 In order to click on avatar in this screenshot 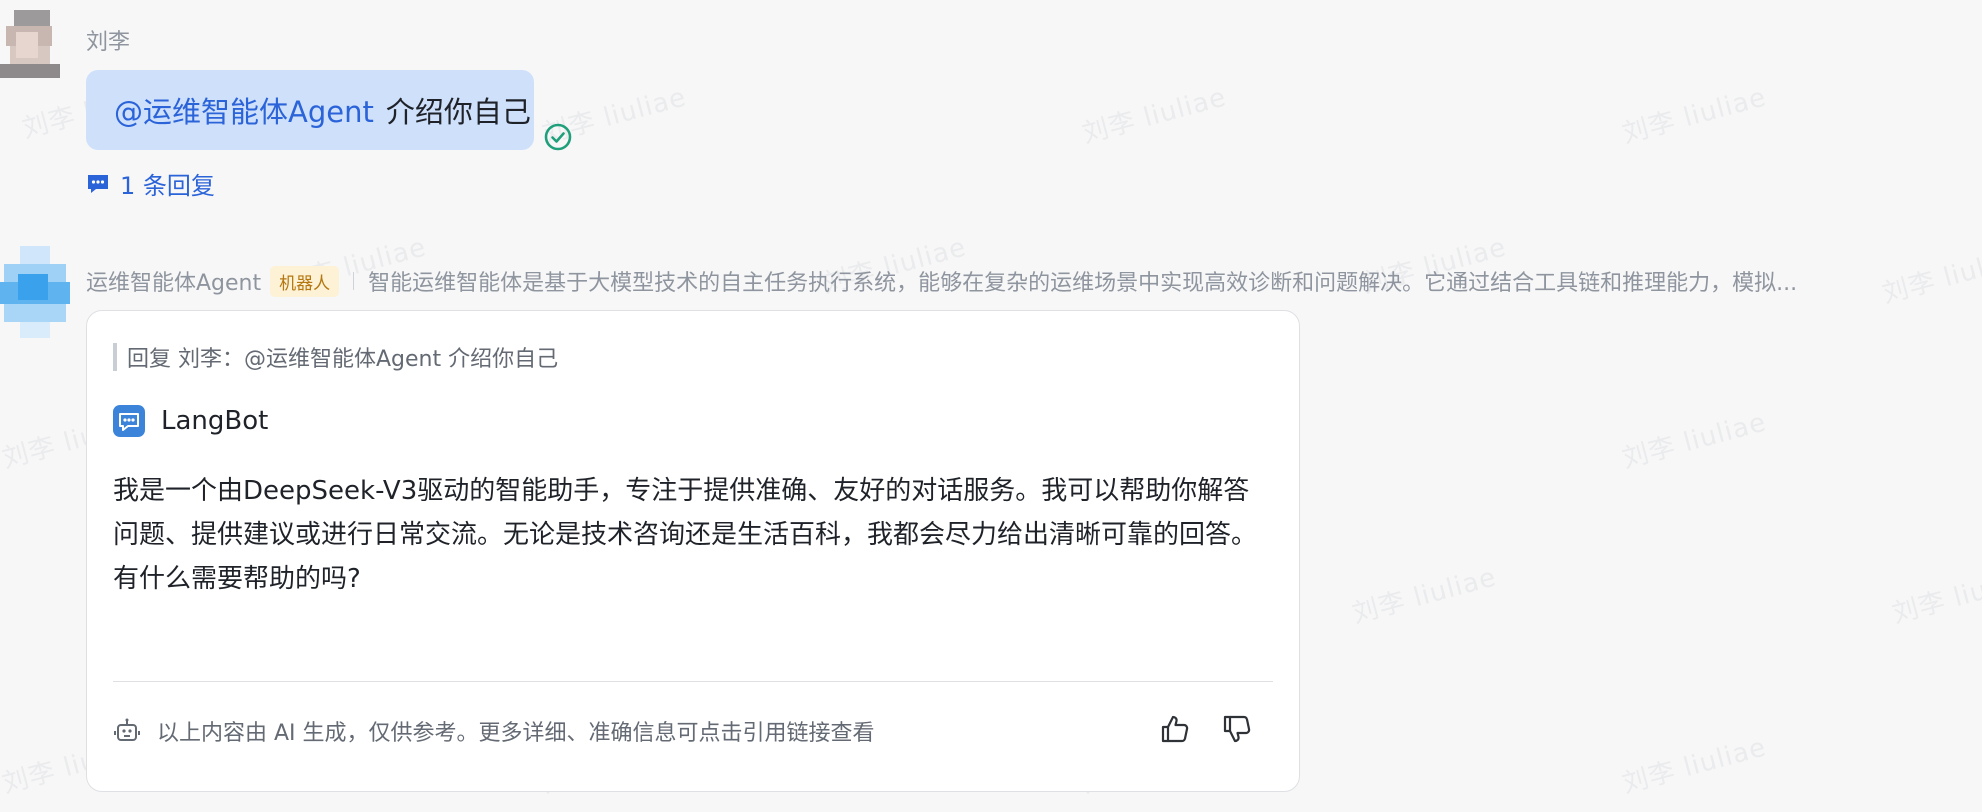, I will do `click(32, 47)`.